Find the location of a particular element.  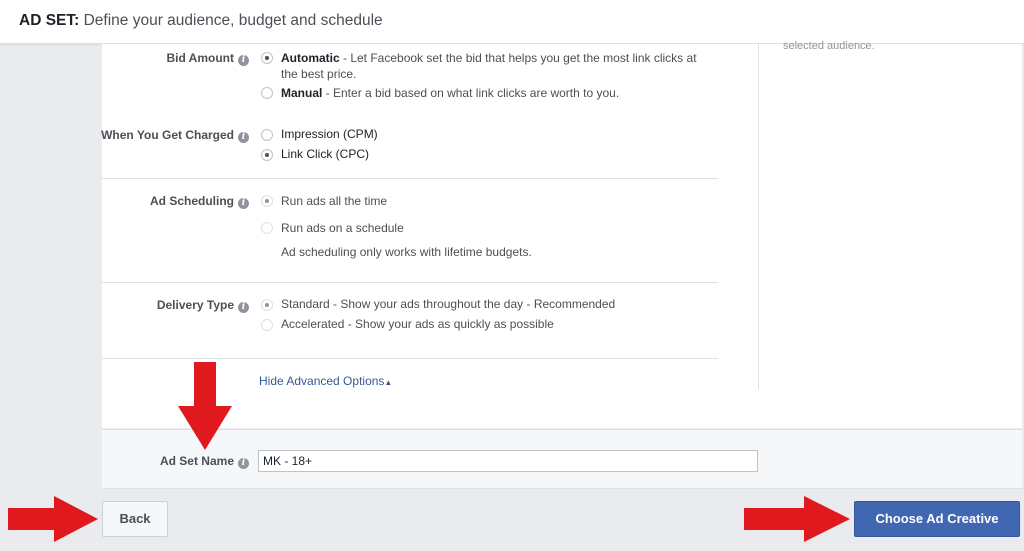

charged-label: When You Get Charged i is located at coordinates (175, 135).